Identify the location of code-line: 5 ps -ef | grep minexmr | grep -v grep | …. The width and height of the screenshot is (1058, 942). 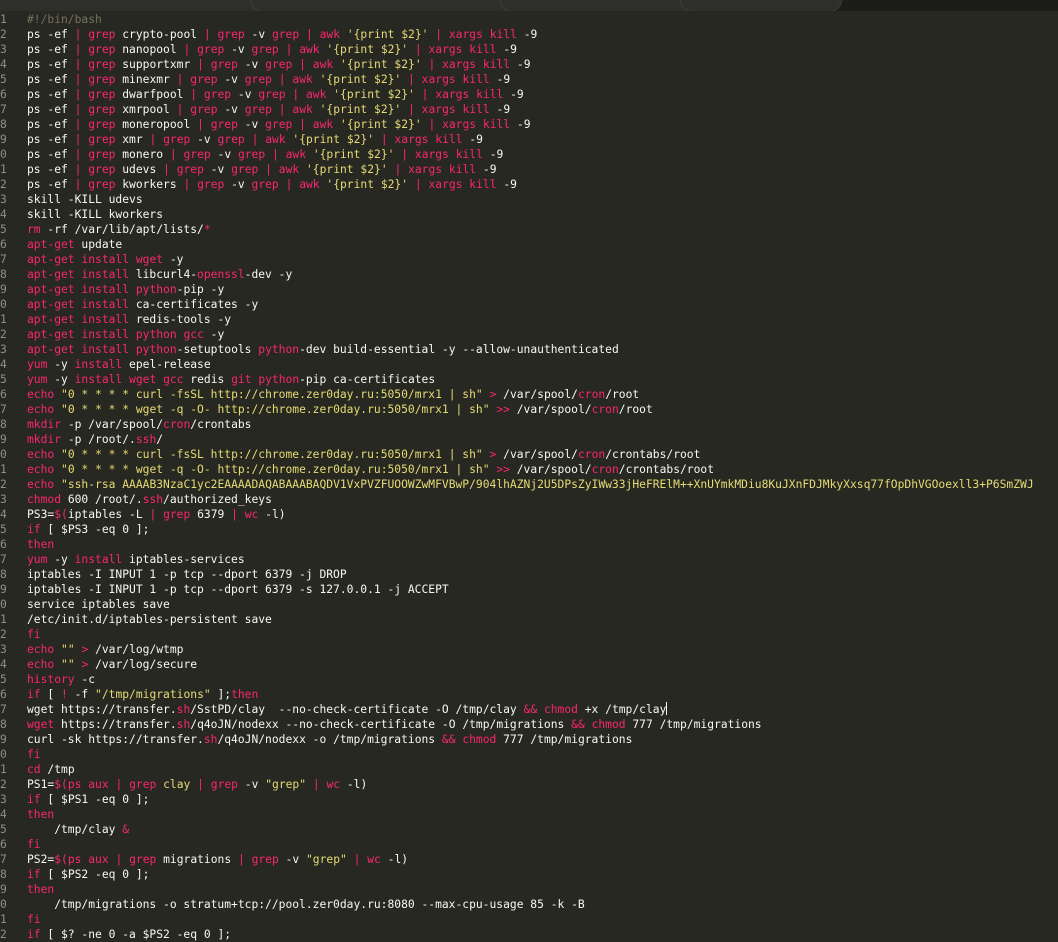
(529, 79).